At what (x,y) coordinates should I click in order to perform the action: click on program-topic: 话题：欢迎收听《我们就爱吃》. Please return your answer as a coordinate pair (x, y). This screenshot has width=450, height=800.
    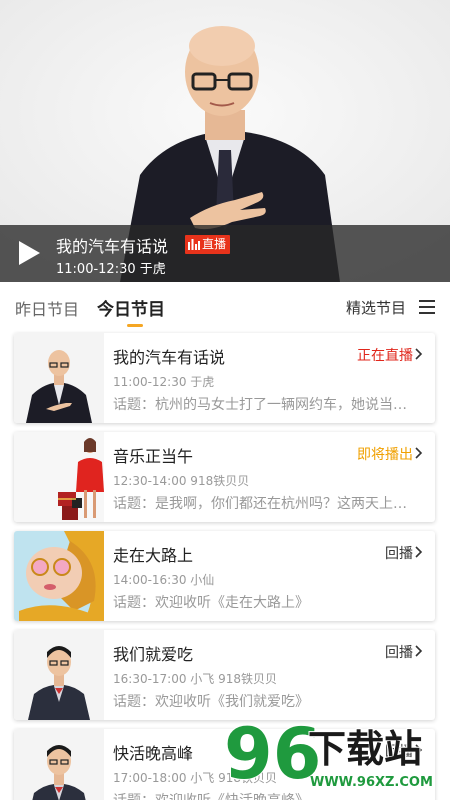
    Looking at the image, I should click on (211, 702).